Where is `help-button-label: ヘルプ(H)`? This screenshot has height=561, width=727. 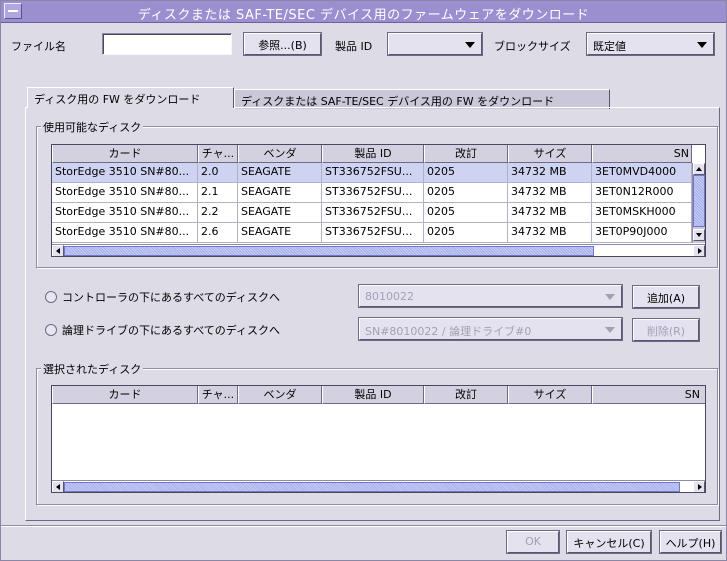 help-button-label: ヘルプ(H) is located at coordinates (690, 543).